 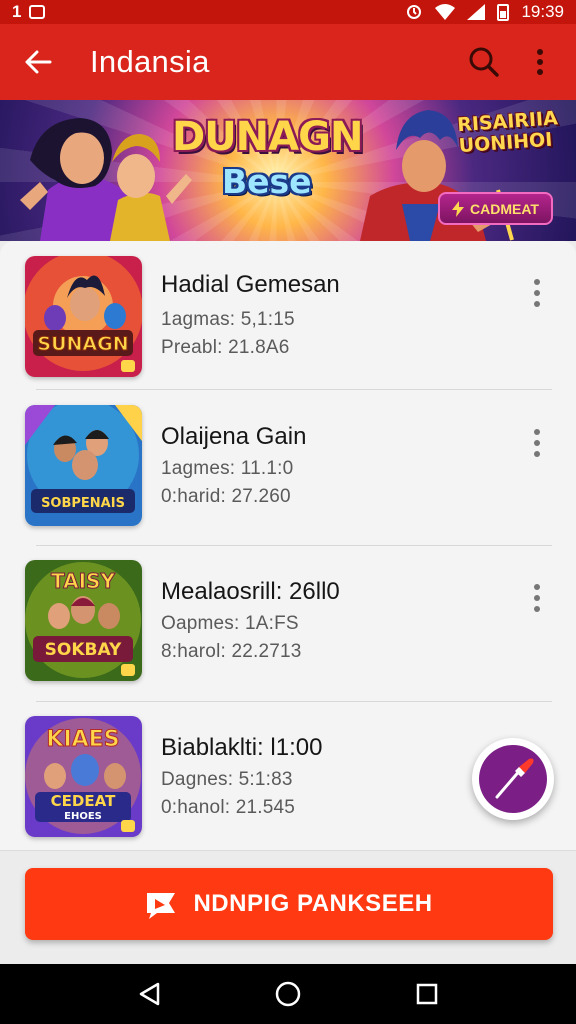 I want to click on thumbnail-text: SOKBAY, so click(x=83, y=650).